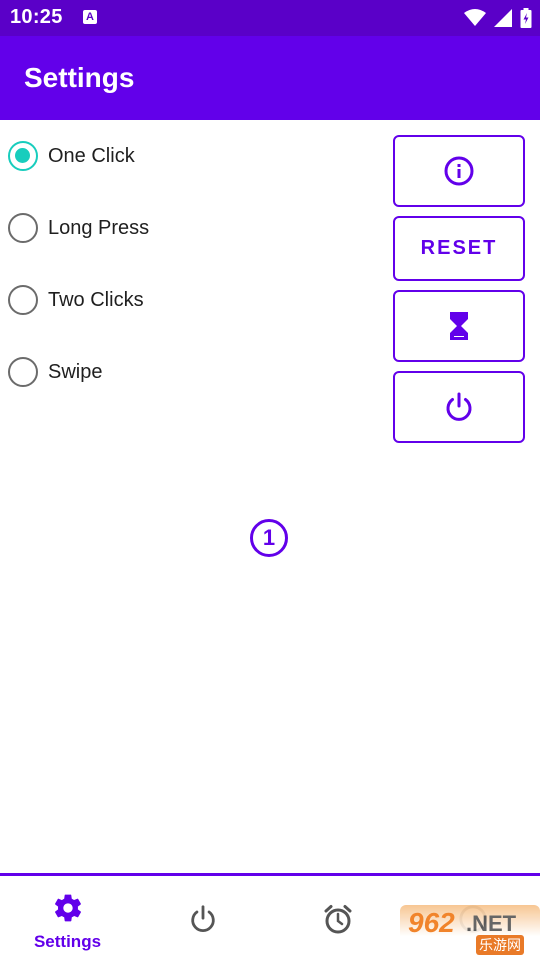 This screenshot has width=540, height=960. I want to click on watermark-logo: 962 .NET 乐游网, so click(470, 931).